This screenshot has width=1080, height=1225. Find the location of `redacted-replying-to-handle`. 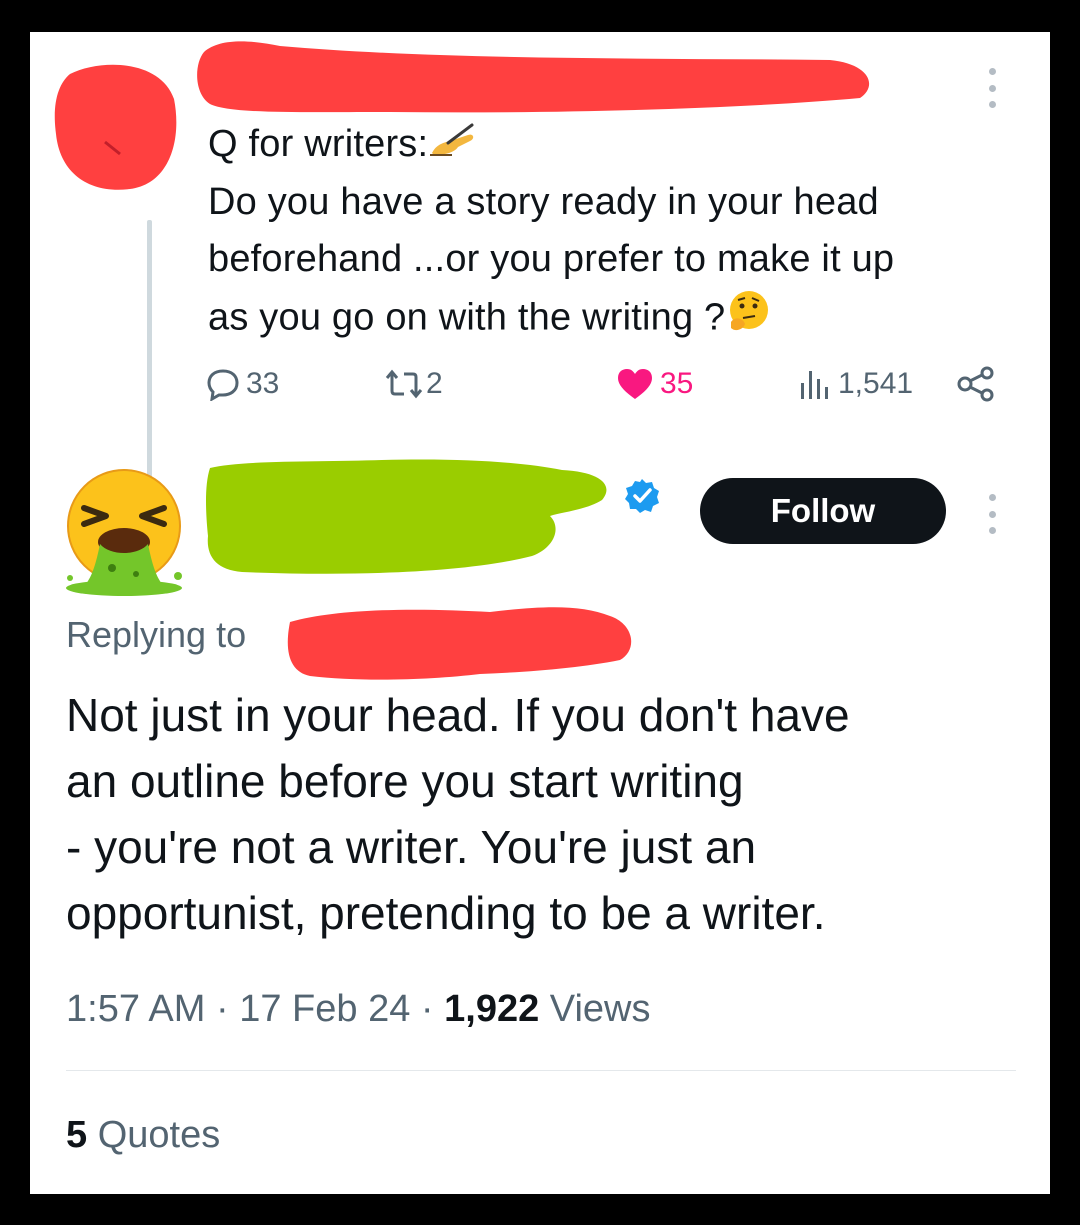

redacted-replying-to-handle is located at coordinates (459, 643).